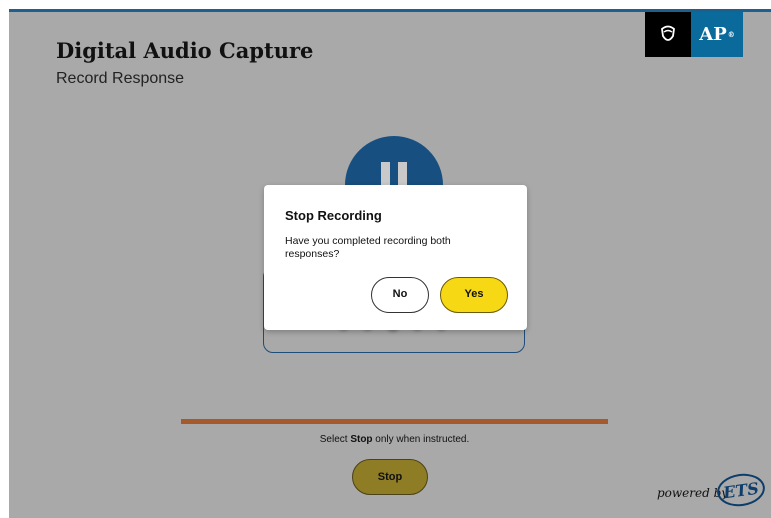  Describe the element at coordinates (361, 439) in the screenshot. I see `instruction-bold: Stop` at that location.